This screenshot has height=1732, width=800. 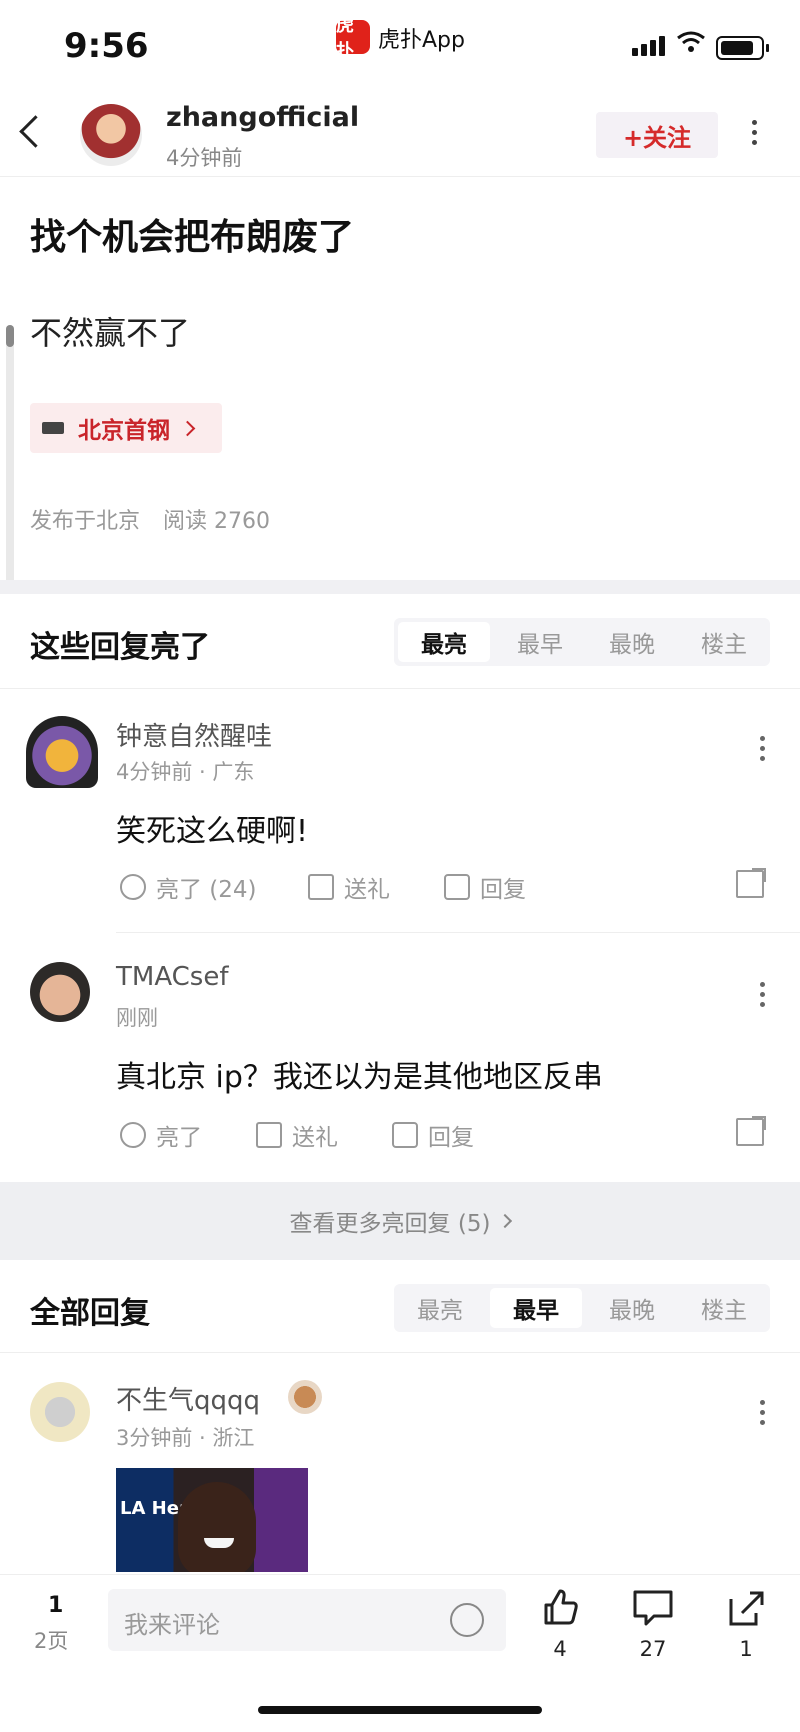 I want to click on comment-button, so click(x=653, y=1610).